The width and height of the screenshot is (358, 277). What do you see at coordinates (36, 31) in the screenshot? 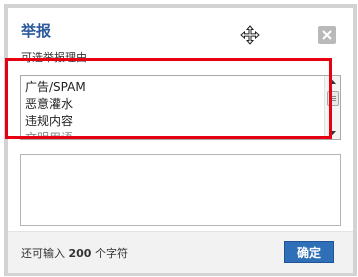
I see `dialog-title: 举报` at bounding box center [36, 31].